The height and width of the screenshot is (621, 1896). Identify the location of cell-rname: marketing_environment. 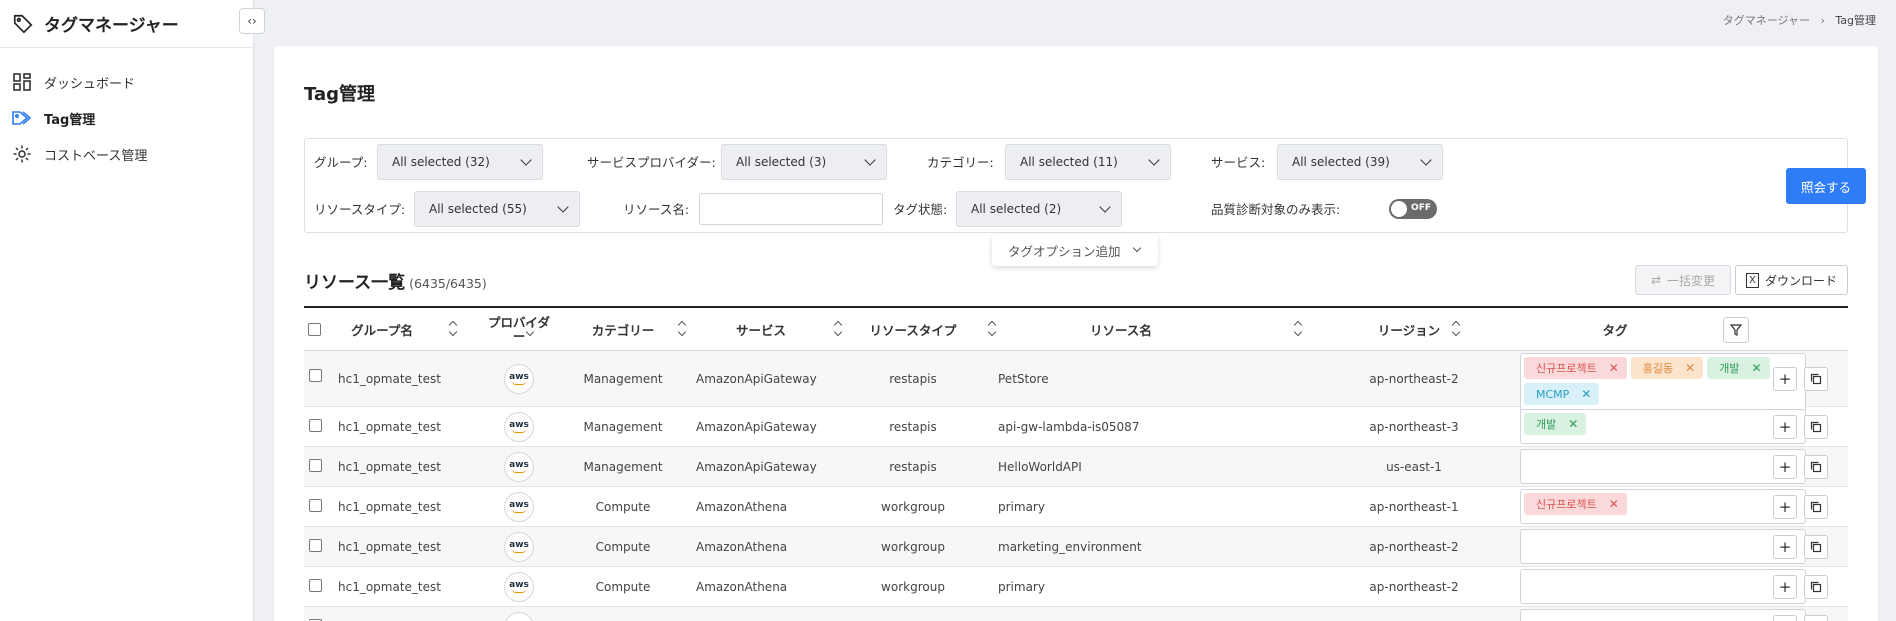
(1070, 546).